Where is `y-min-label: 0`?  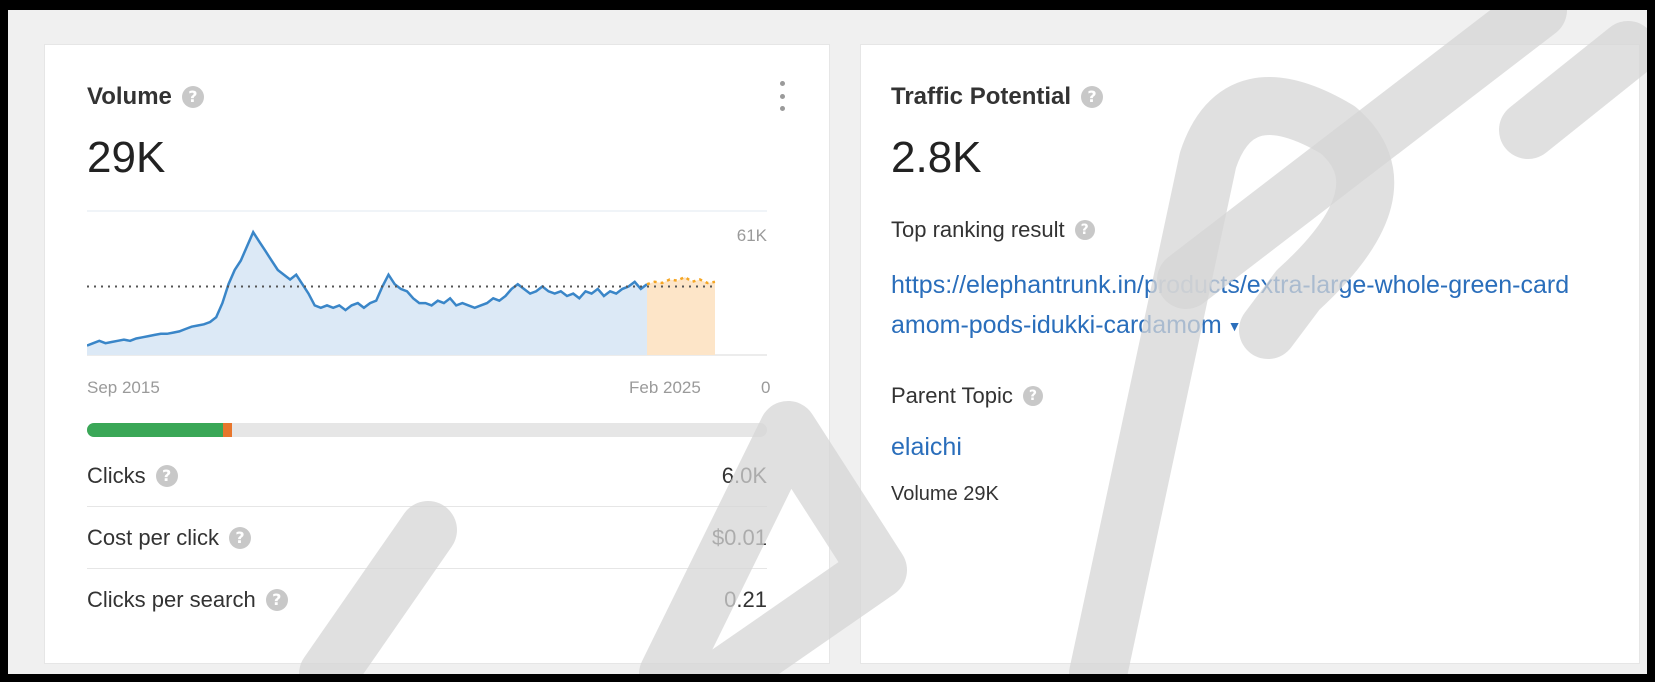
y-min-label: 0 is located at coordinates (766, 387).